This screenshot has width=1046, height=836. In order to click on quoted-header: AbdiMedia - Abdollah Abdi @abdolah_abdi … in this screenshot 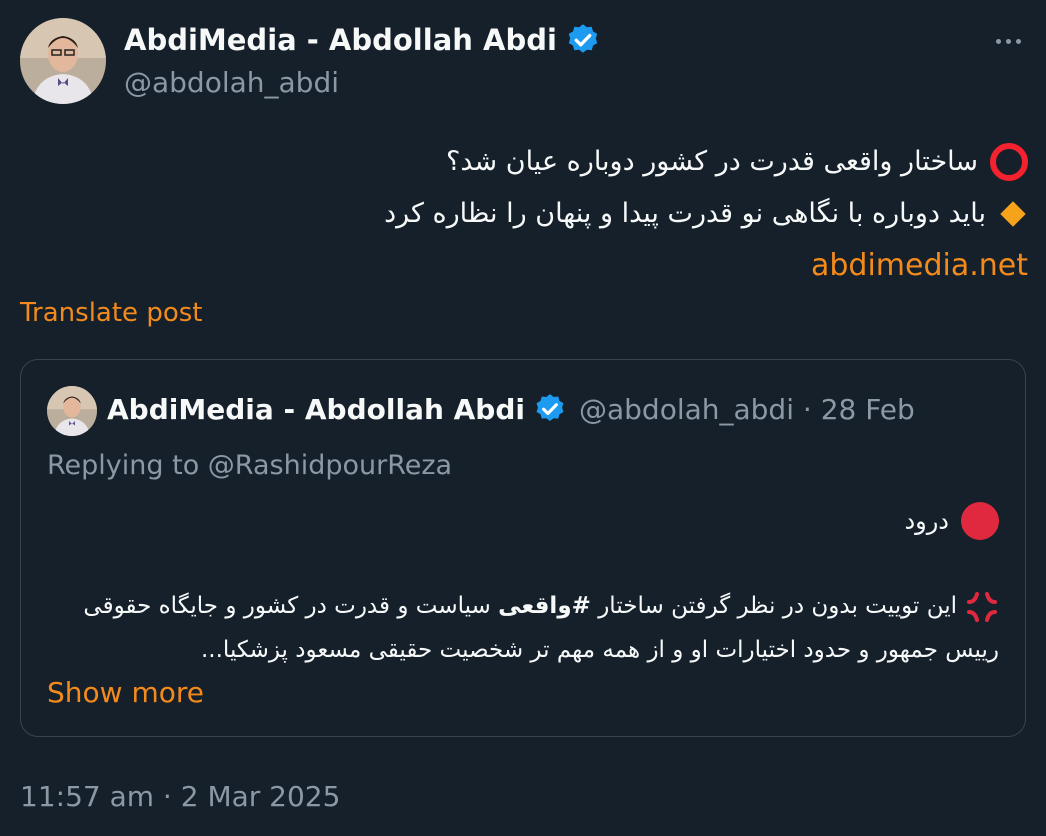, I will do `click(511, 409)`.